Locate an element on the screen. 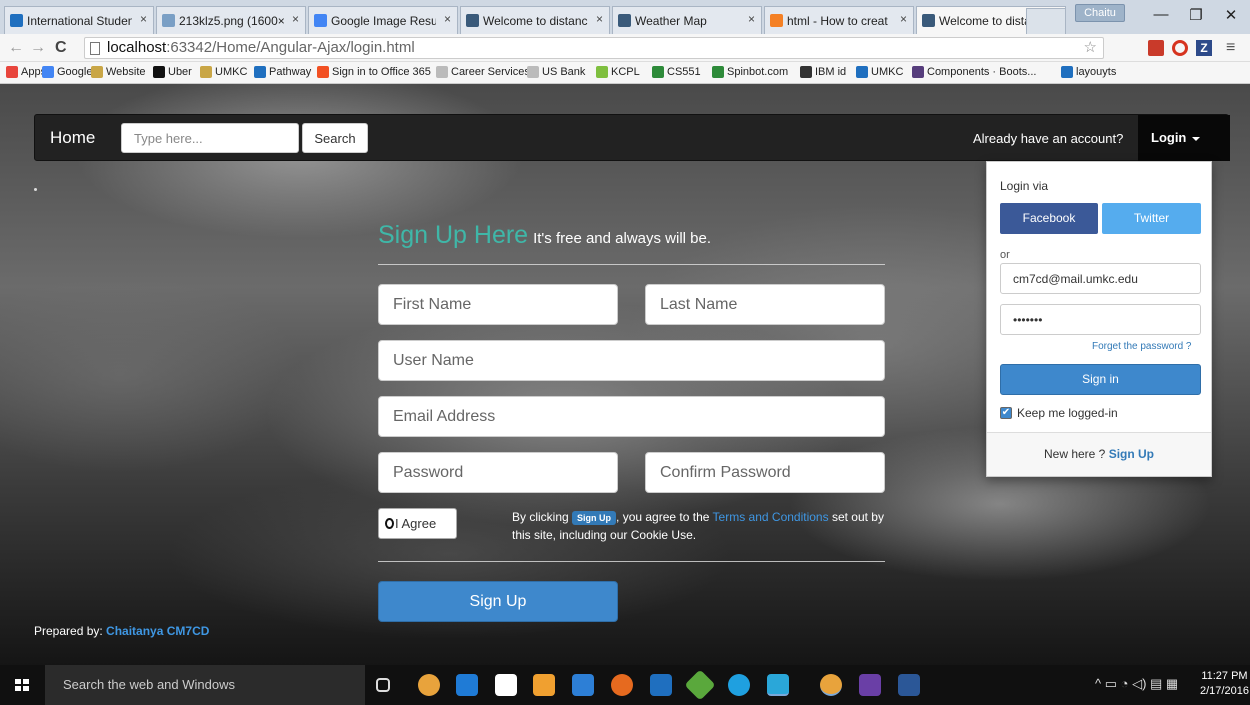  signup-button: Sign Up is located at coordinates (498, 601).